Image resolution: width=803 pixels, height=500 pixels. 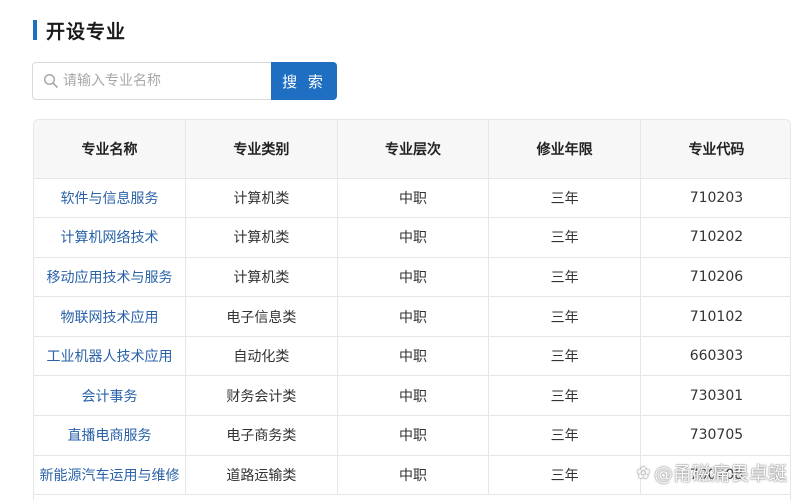 I want to click on search-field, so click(x=151, y=81).